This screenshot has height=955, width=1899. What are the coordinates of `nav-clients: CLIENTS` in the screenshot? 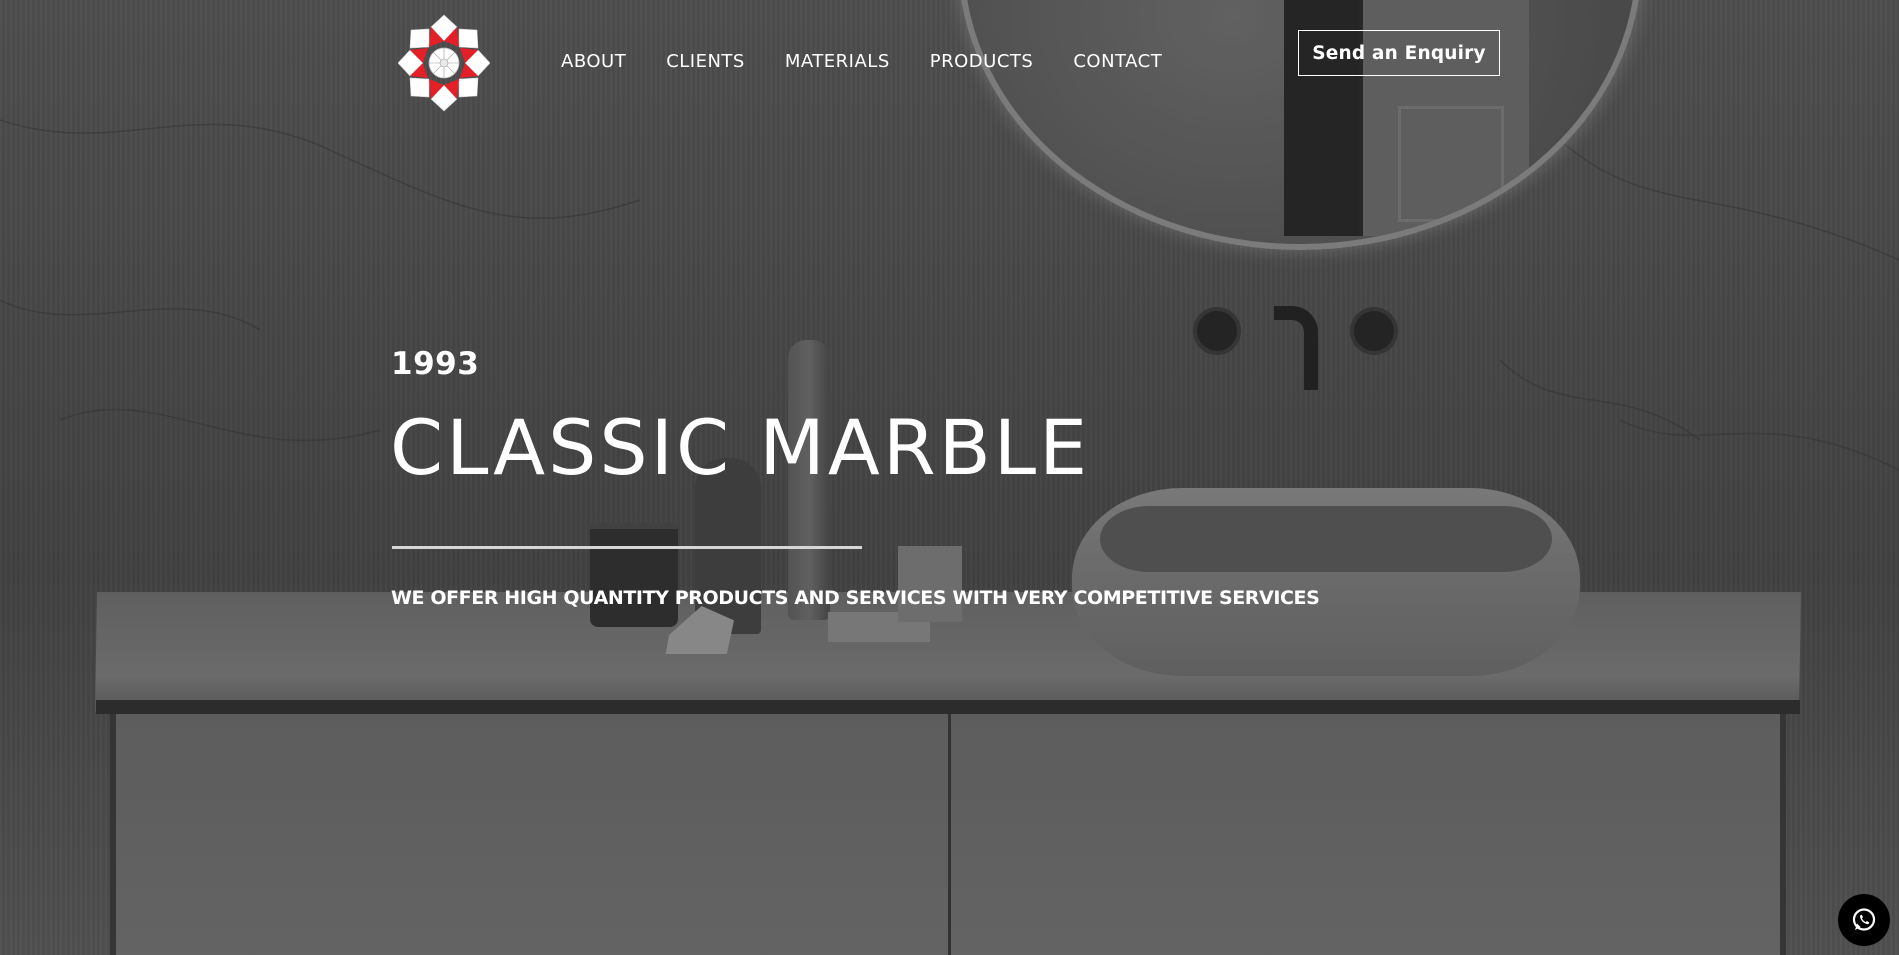 It's located at (705, 62).